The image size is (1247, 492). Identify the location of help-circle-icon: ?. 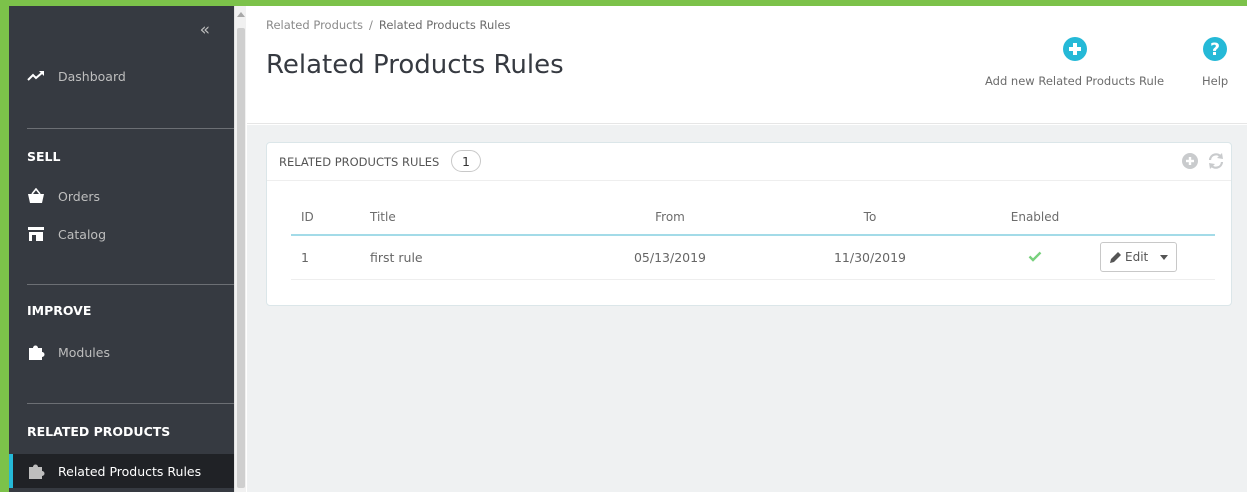
(1215, 51).